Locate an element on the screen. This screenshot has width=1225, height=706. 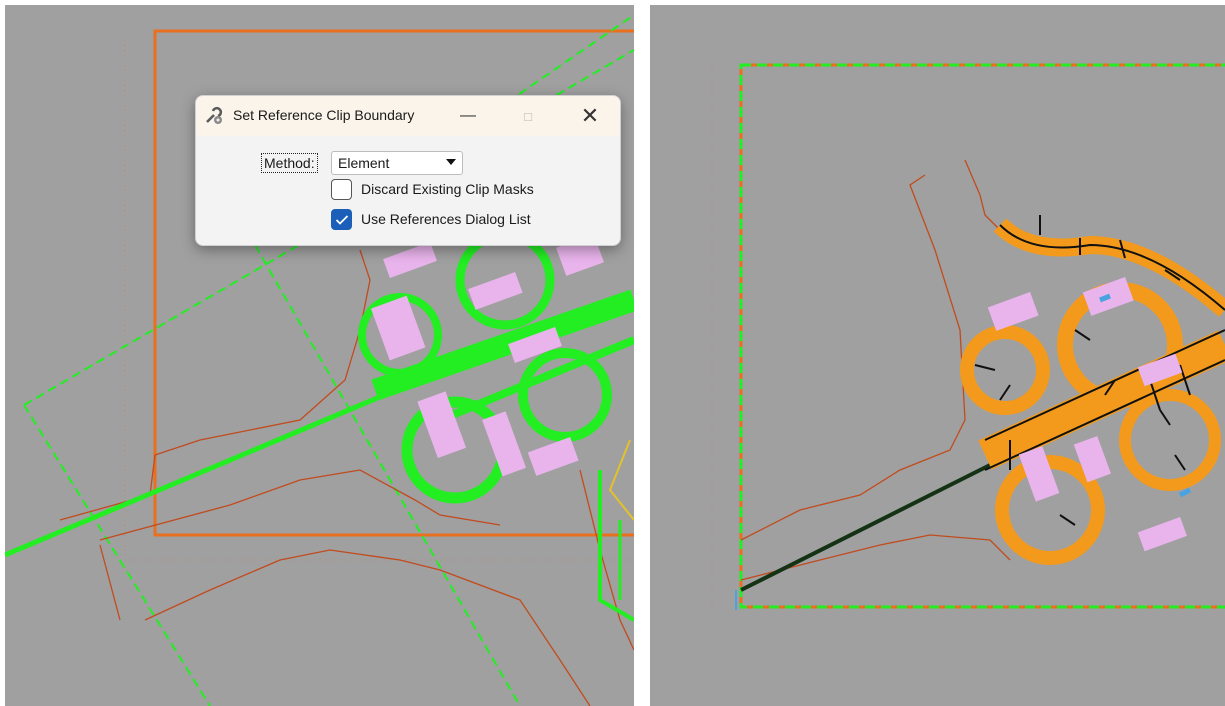
discard-clip-masks-label: Discard Existing Clip Masks is located at coordinates (447, 189).